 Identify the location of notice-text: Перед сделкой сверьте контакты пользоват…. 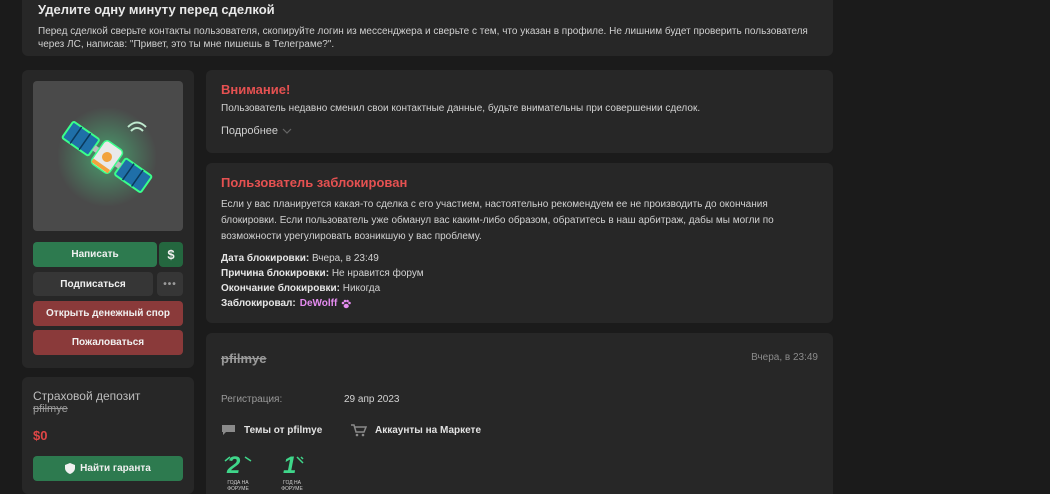
(423, 38).